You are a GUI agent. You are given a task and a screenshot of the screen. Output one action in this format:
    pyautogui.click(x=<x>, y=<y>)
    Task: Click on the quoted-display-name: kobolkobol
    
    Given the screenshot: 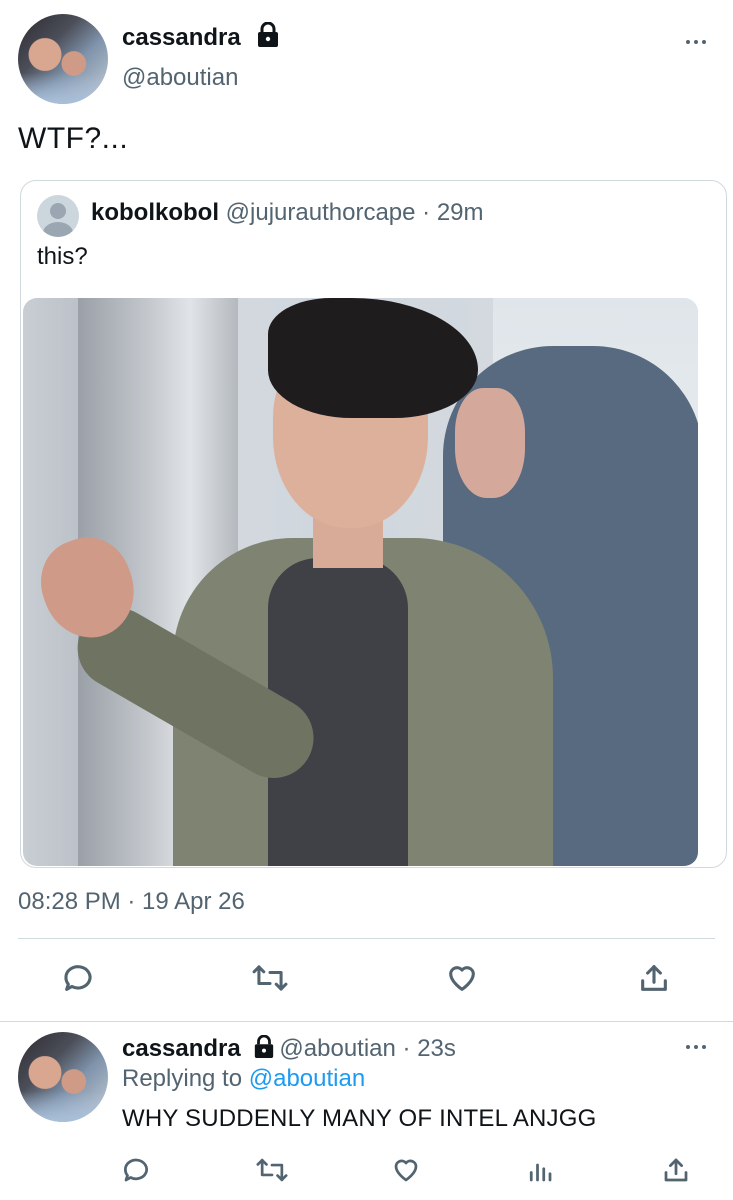 What is the action you would take?
    pyautogui.click(x=155, y=212)
    